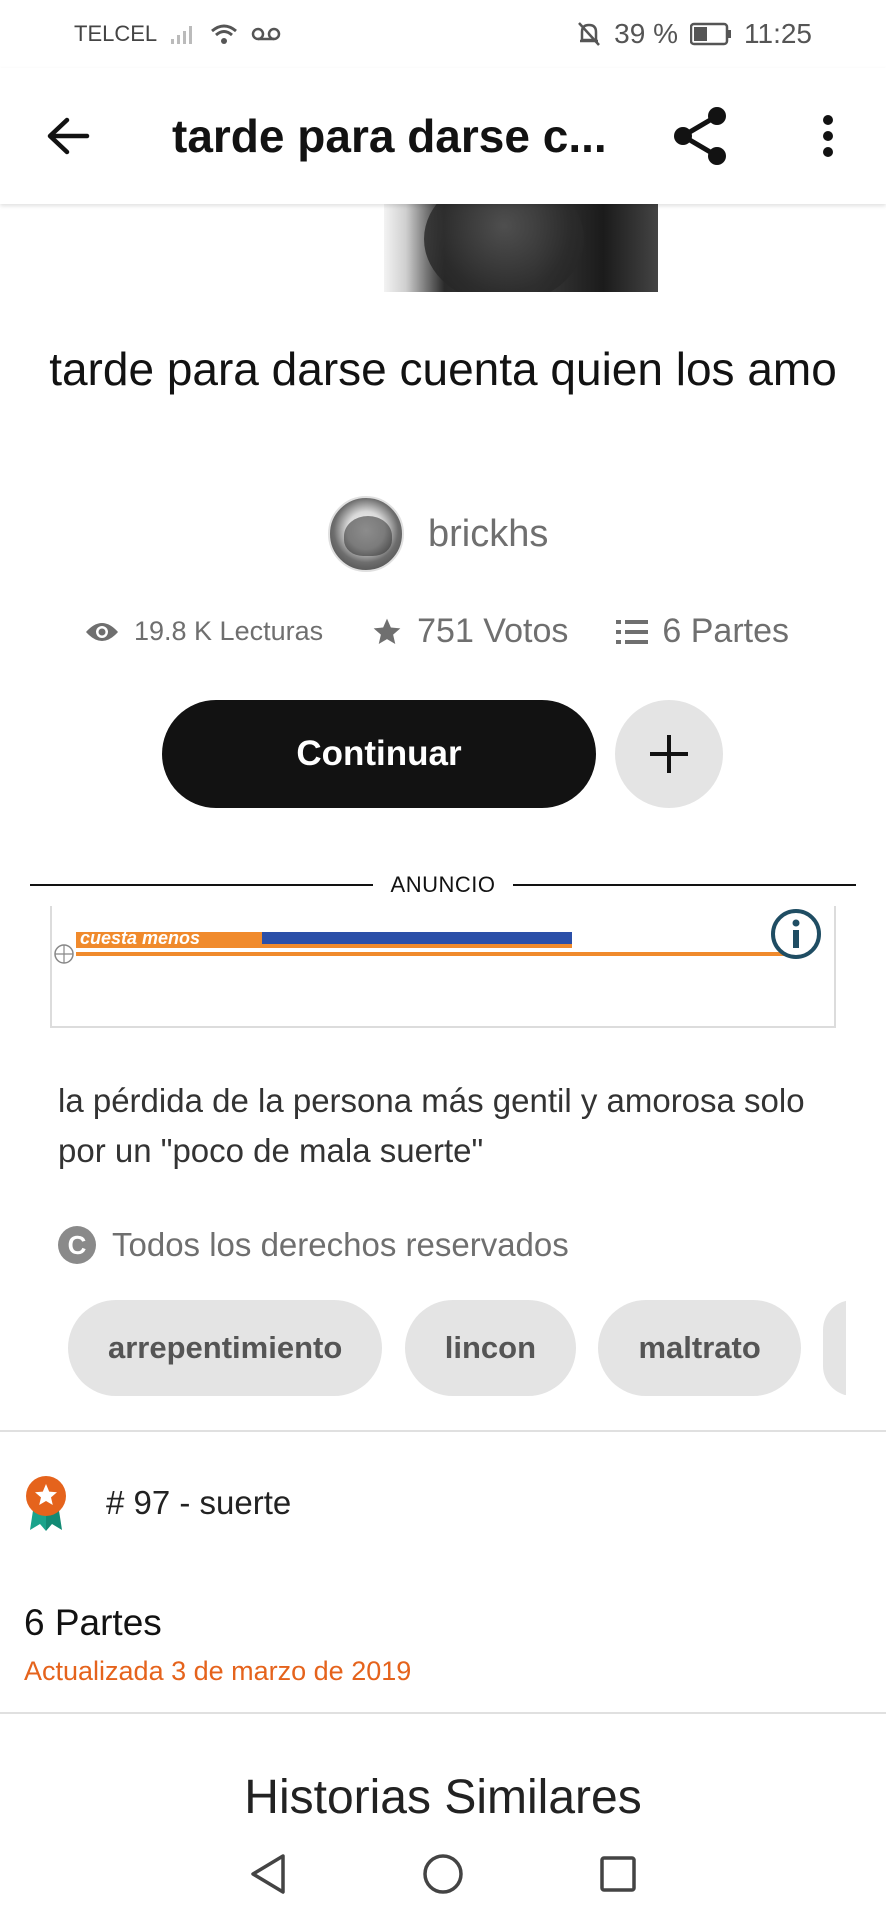 The width and height of the screenshot is (886, 1920). What do you see at coordinates (93, 1623) in the screenshot?
I see `parts-section-title: 6 Partes` at bounding box center [93, 1623].